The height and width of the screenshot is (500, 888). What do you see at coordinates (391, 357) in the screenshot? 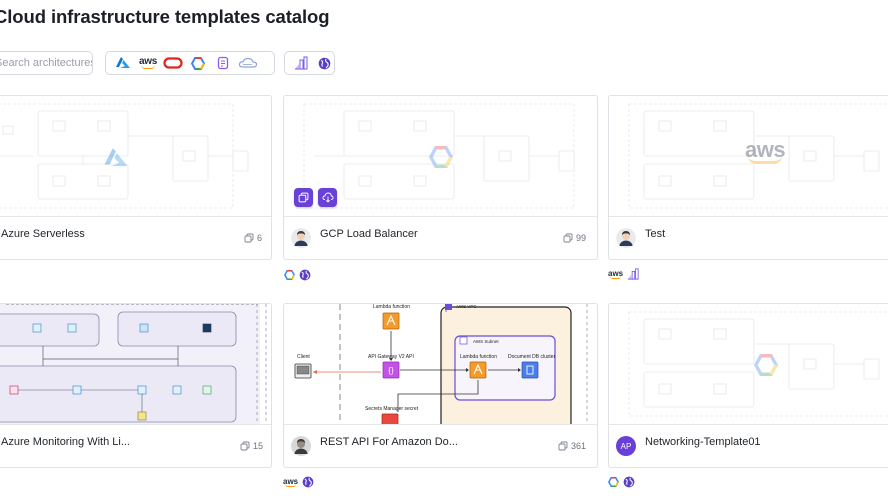
I see `diagram-label: API Gateway V2 API` at bounding box center [391, 357].